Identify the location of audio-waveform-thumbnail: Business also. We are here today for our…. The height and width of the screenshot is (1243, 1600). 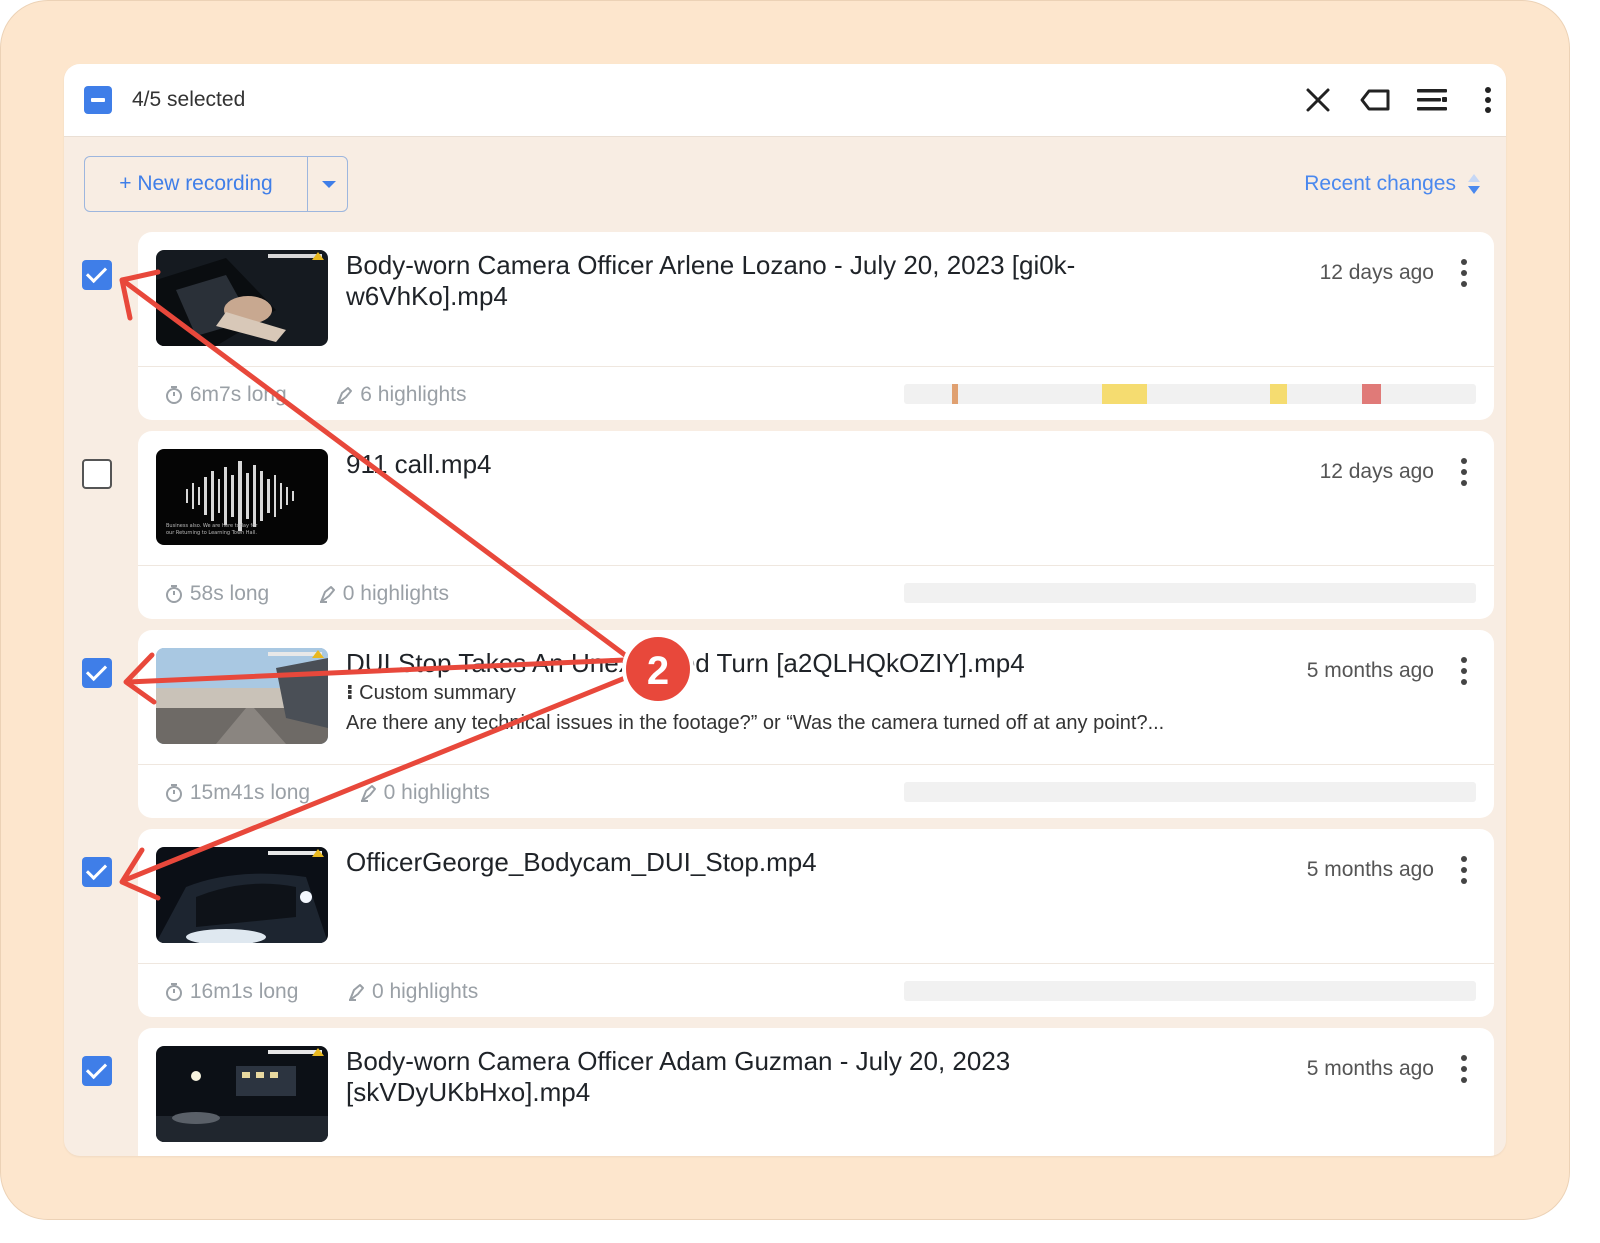
(242, 497).